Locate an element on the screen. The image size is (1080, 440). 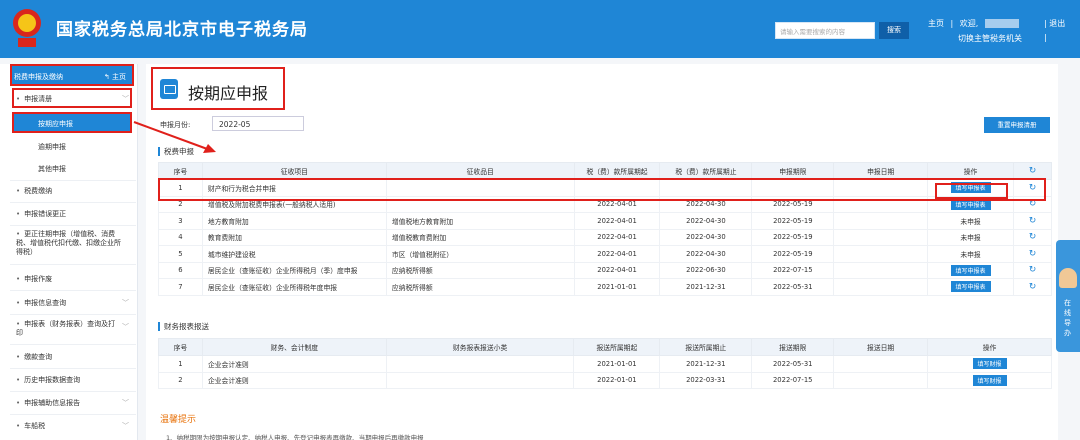
assistant-avatar-icon is located at coordinates (1068, 278).